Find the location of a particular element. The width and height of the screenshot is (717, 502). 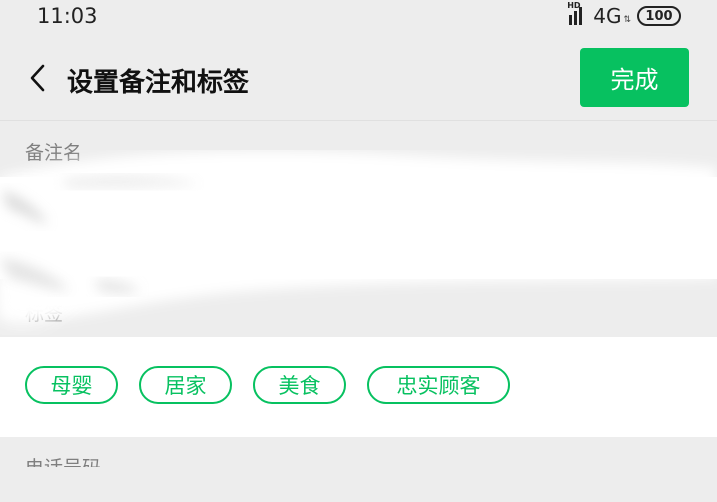

tag-label: 居家 is located at coordinates (185, 386).